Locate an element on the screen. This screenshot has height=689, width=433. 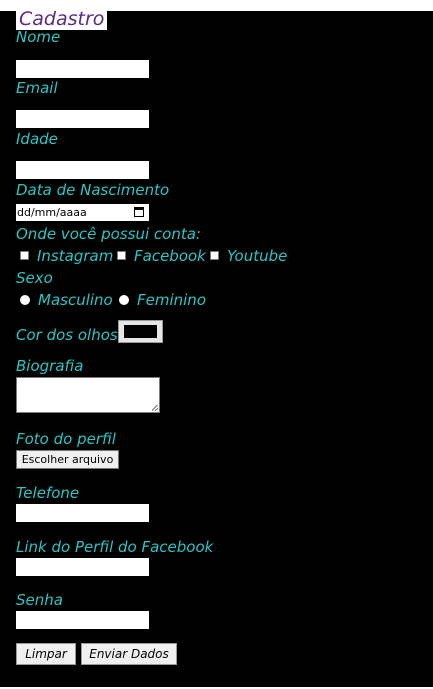
resize-handle-icon is located at coordinates (155, 408).